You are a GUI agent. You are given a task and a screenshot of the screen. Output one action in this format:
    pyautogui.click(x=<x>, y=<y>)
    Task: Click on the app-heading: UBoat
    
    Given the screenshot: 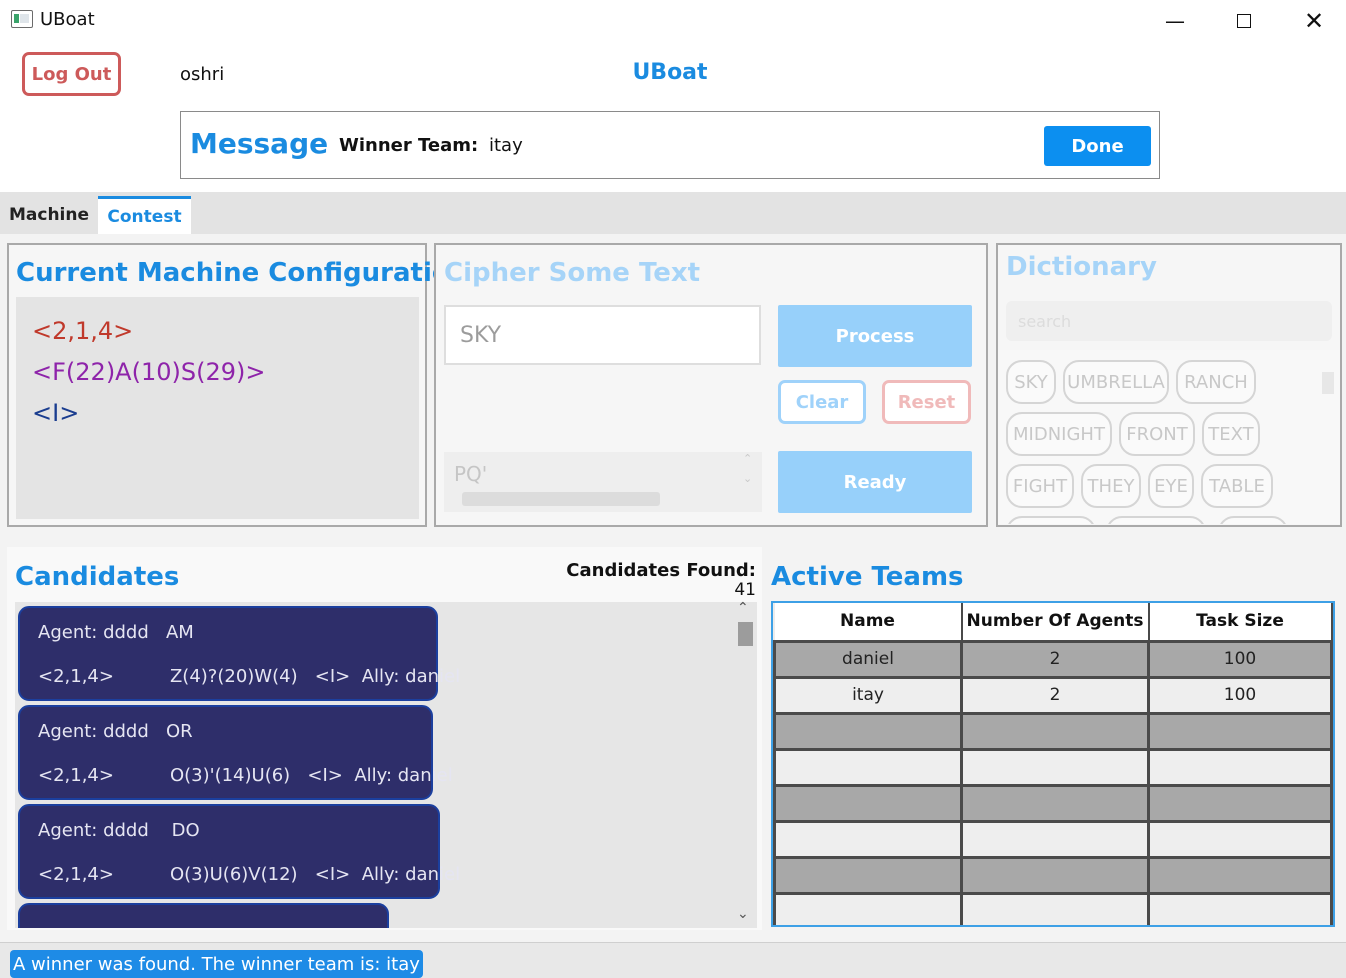 What is the action you would take?
    pyautogui.click(x=670, y=72)
    